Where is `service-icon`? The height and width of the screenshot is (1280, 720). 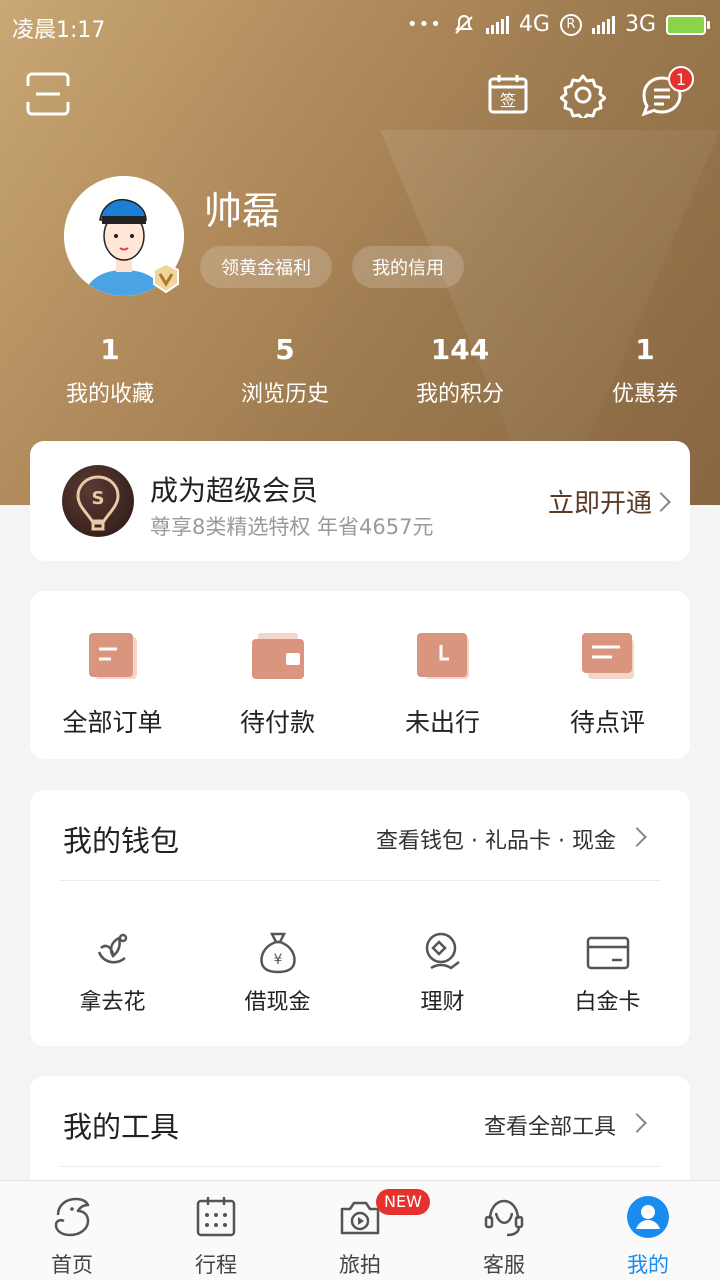
service-icon is located at coordinates (504, 1217).